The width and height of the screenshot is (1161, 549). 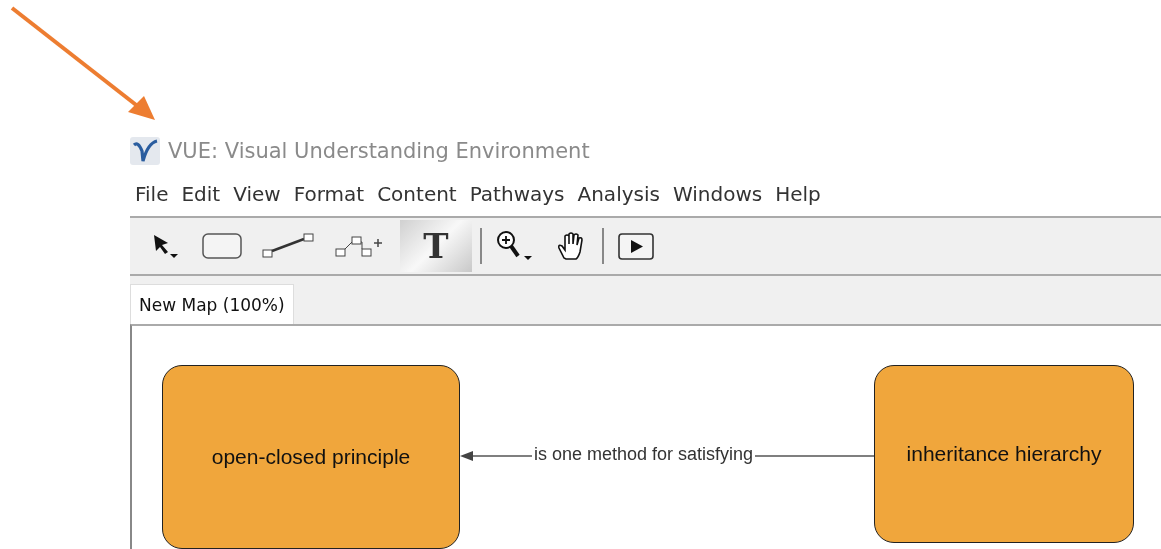 I want to click on menu-item: Analysis, so click(x=618, y=194).